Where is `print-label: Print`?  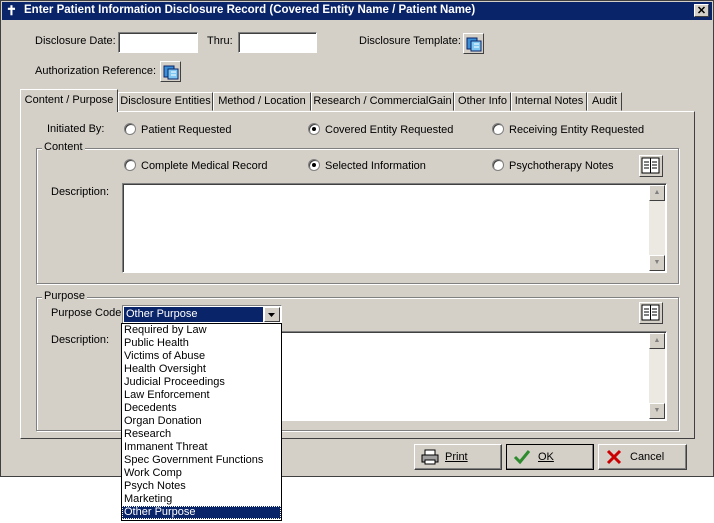 print-label: Print is located at coordinates (456, 457).